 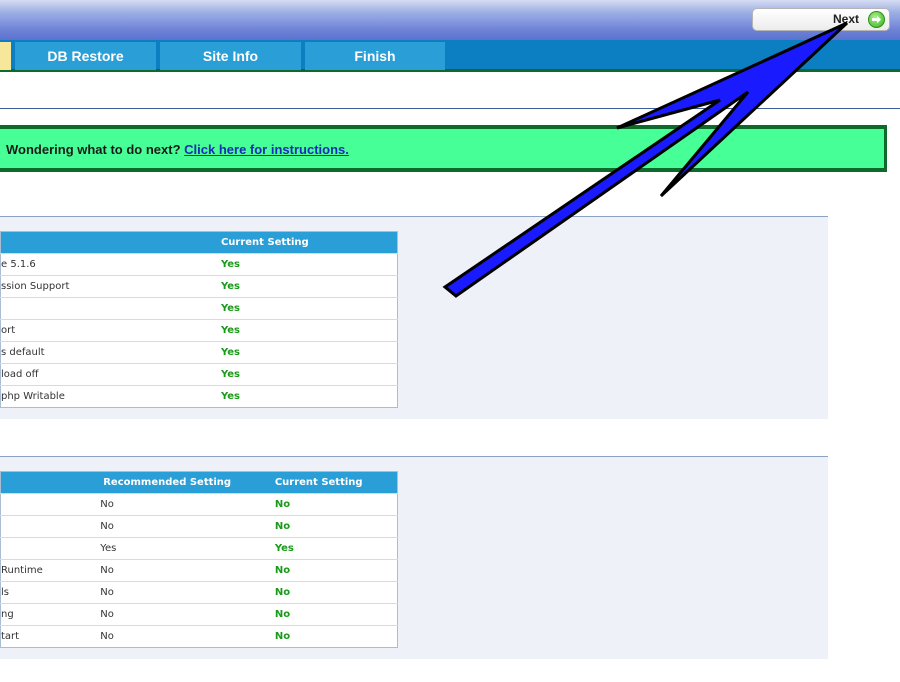 What do you see at coordinates (375, 56) in the screenshot?
I see `tab-finish: Finish` at bounding box center [375, 56].